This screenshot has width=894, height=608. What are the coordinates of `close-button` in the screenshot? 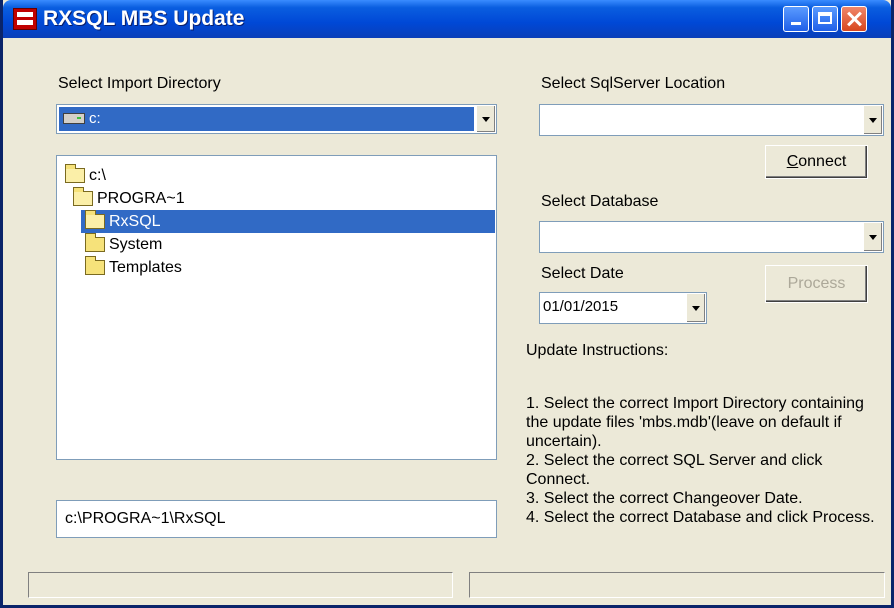 It's located at (854, 19).